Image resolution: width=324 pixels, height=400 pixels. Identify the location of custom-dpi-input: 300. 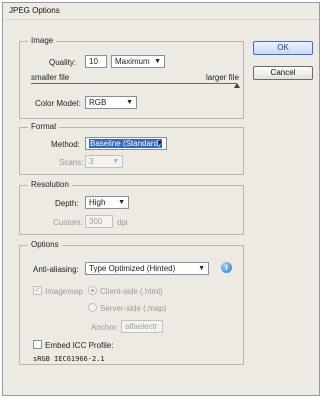
(99, 221).